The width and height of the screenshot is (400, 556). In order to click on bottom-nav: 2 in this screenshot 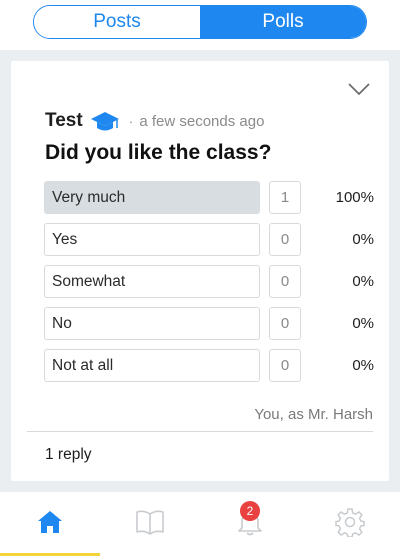, I will do `click(200, 524)`.